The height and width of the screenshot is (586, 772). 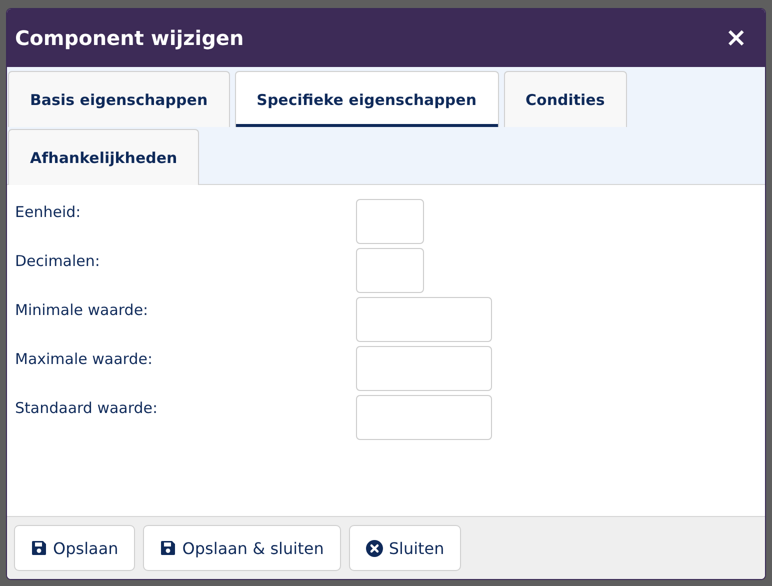 What do you see at coordinates (242, 548) in the screenshot?
I see `save-button: Opslaan & sluiten` at bounding box center [242, 548].